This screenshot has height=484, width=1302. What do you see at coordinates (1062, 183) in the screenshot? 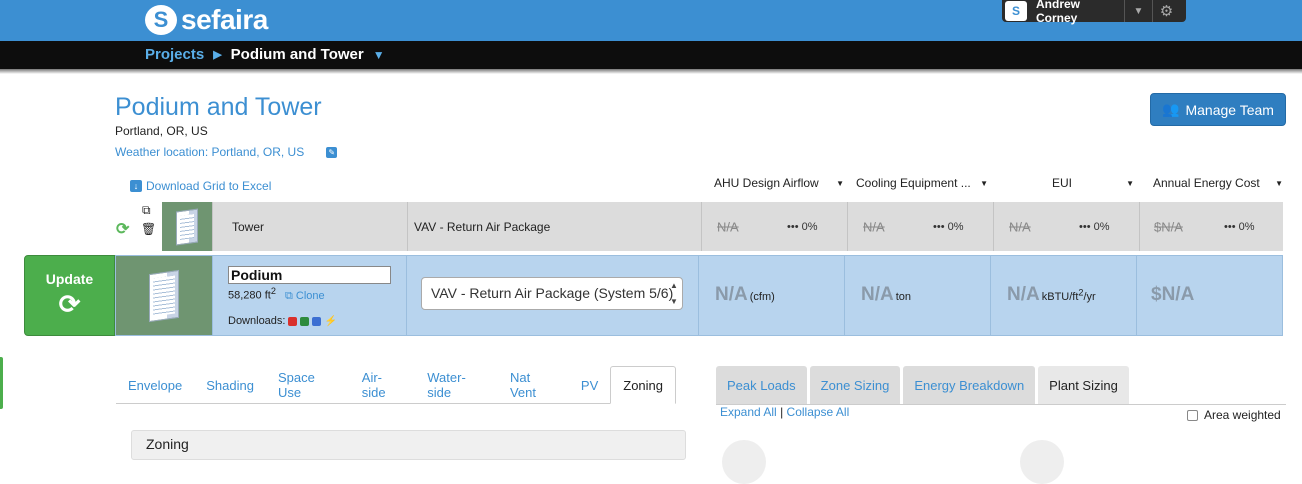
I see `column-header-label: EUI` at bounding box center [1062, 183].